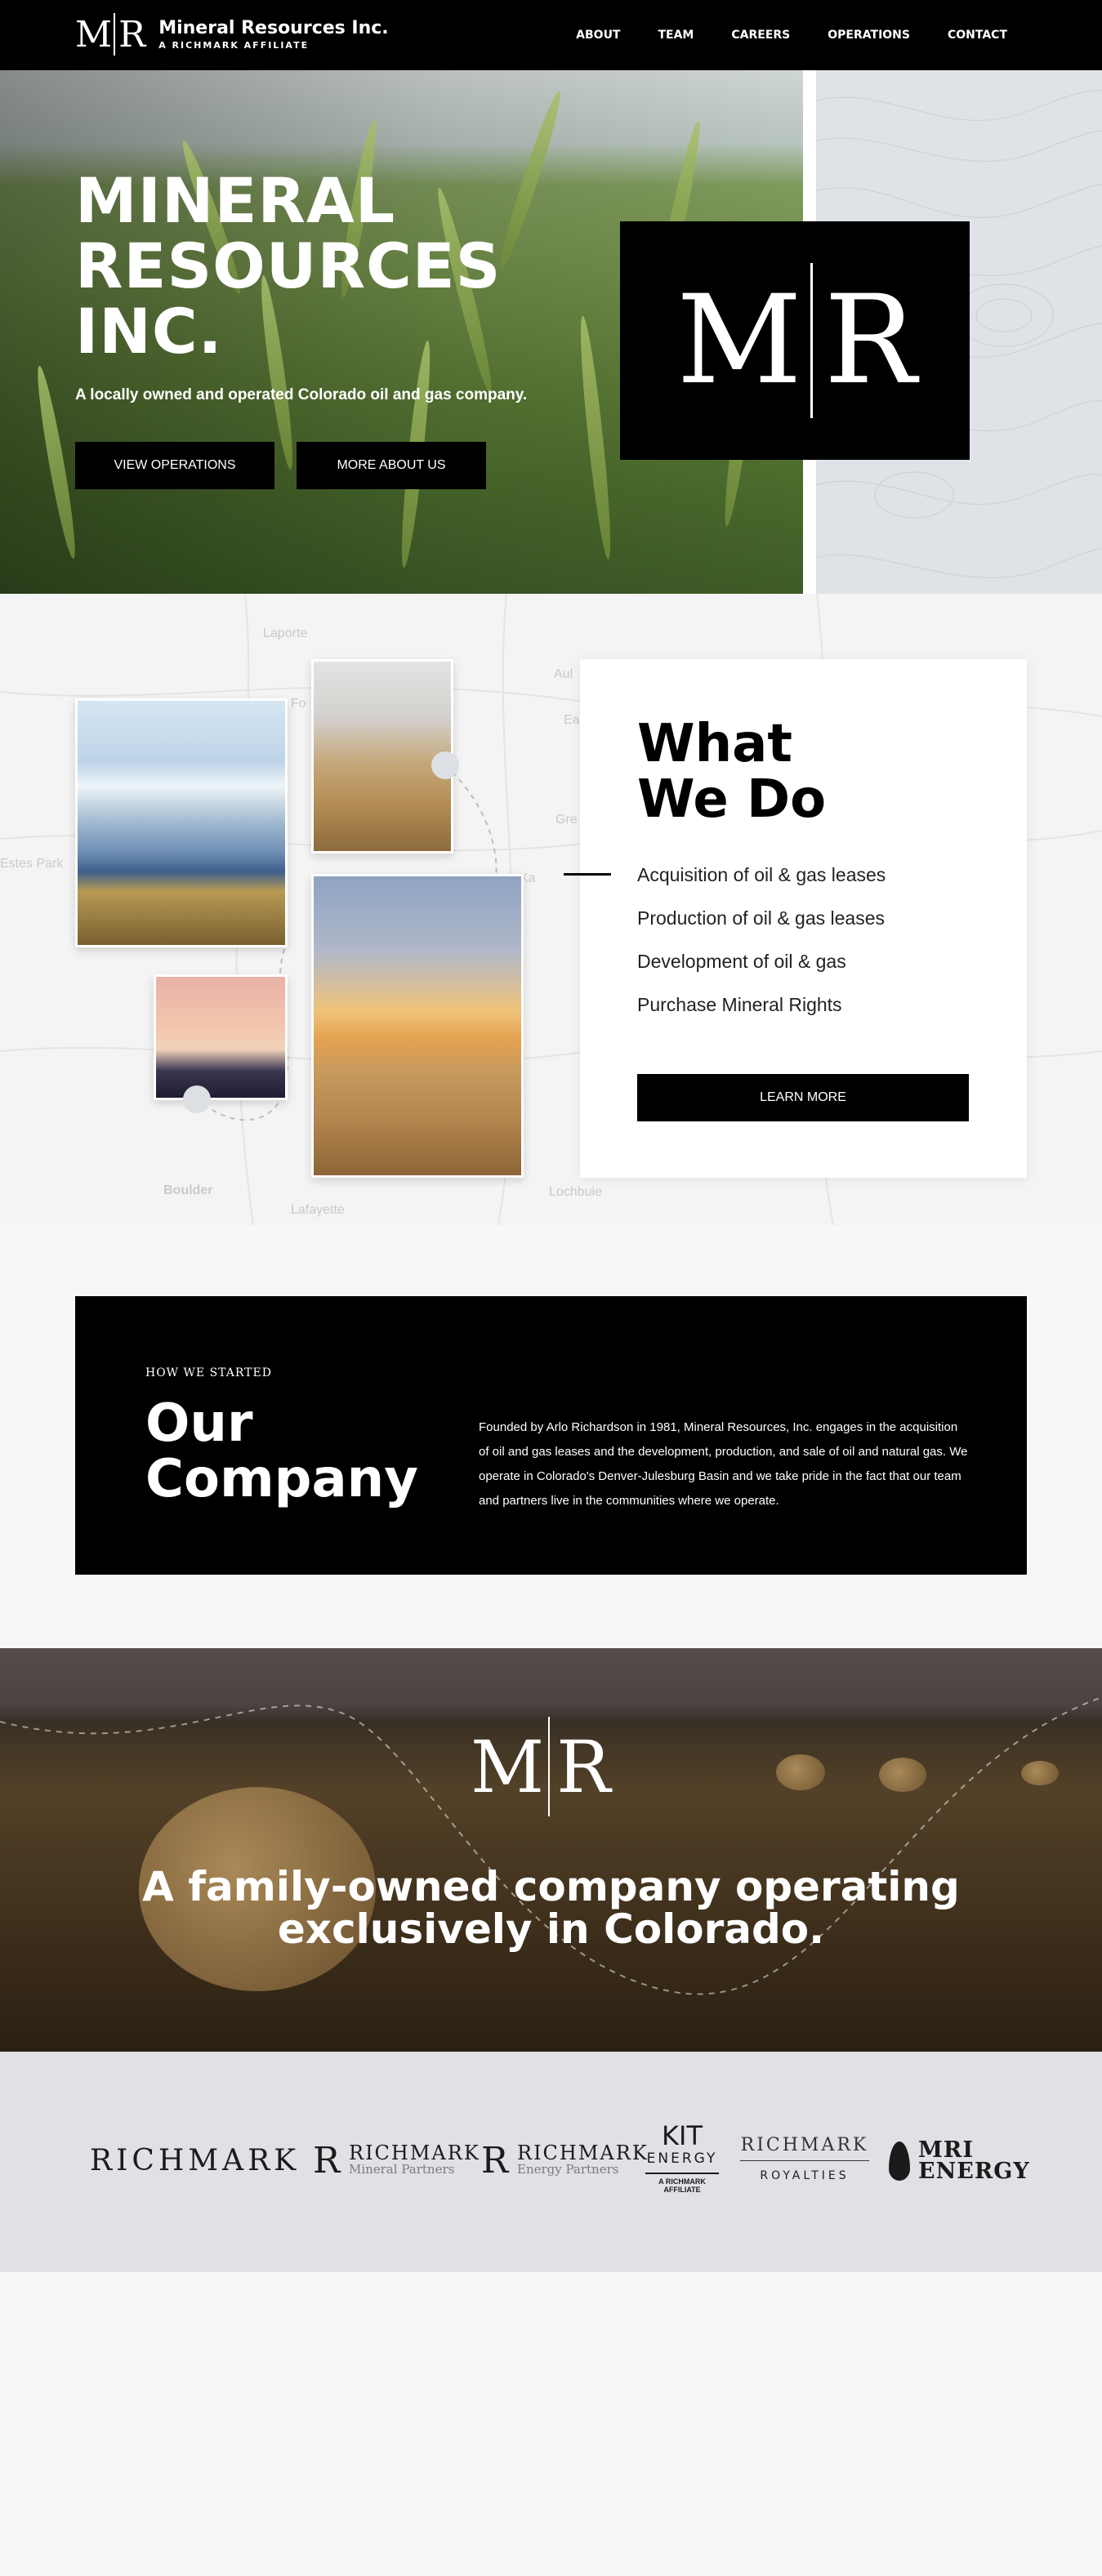 This screenshot has width=1102, height=2576. I want to click on mri-energy-logo: MRI ENERGY, so click(959, 2161).